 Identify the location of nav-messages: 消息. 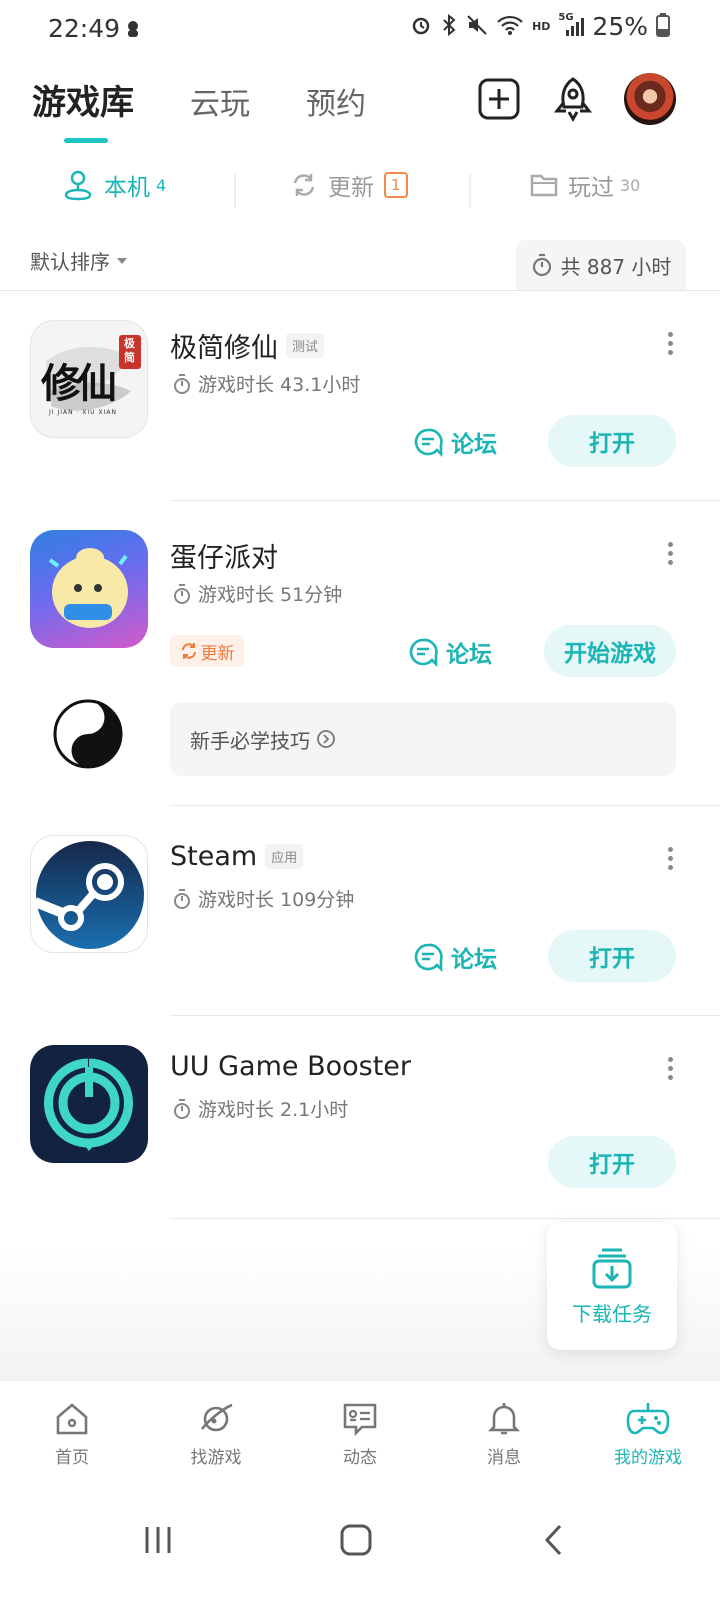
(504, 1435).